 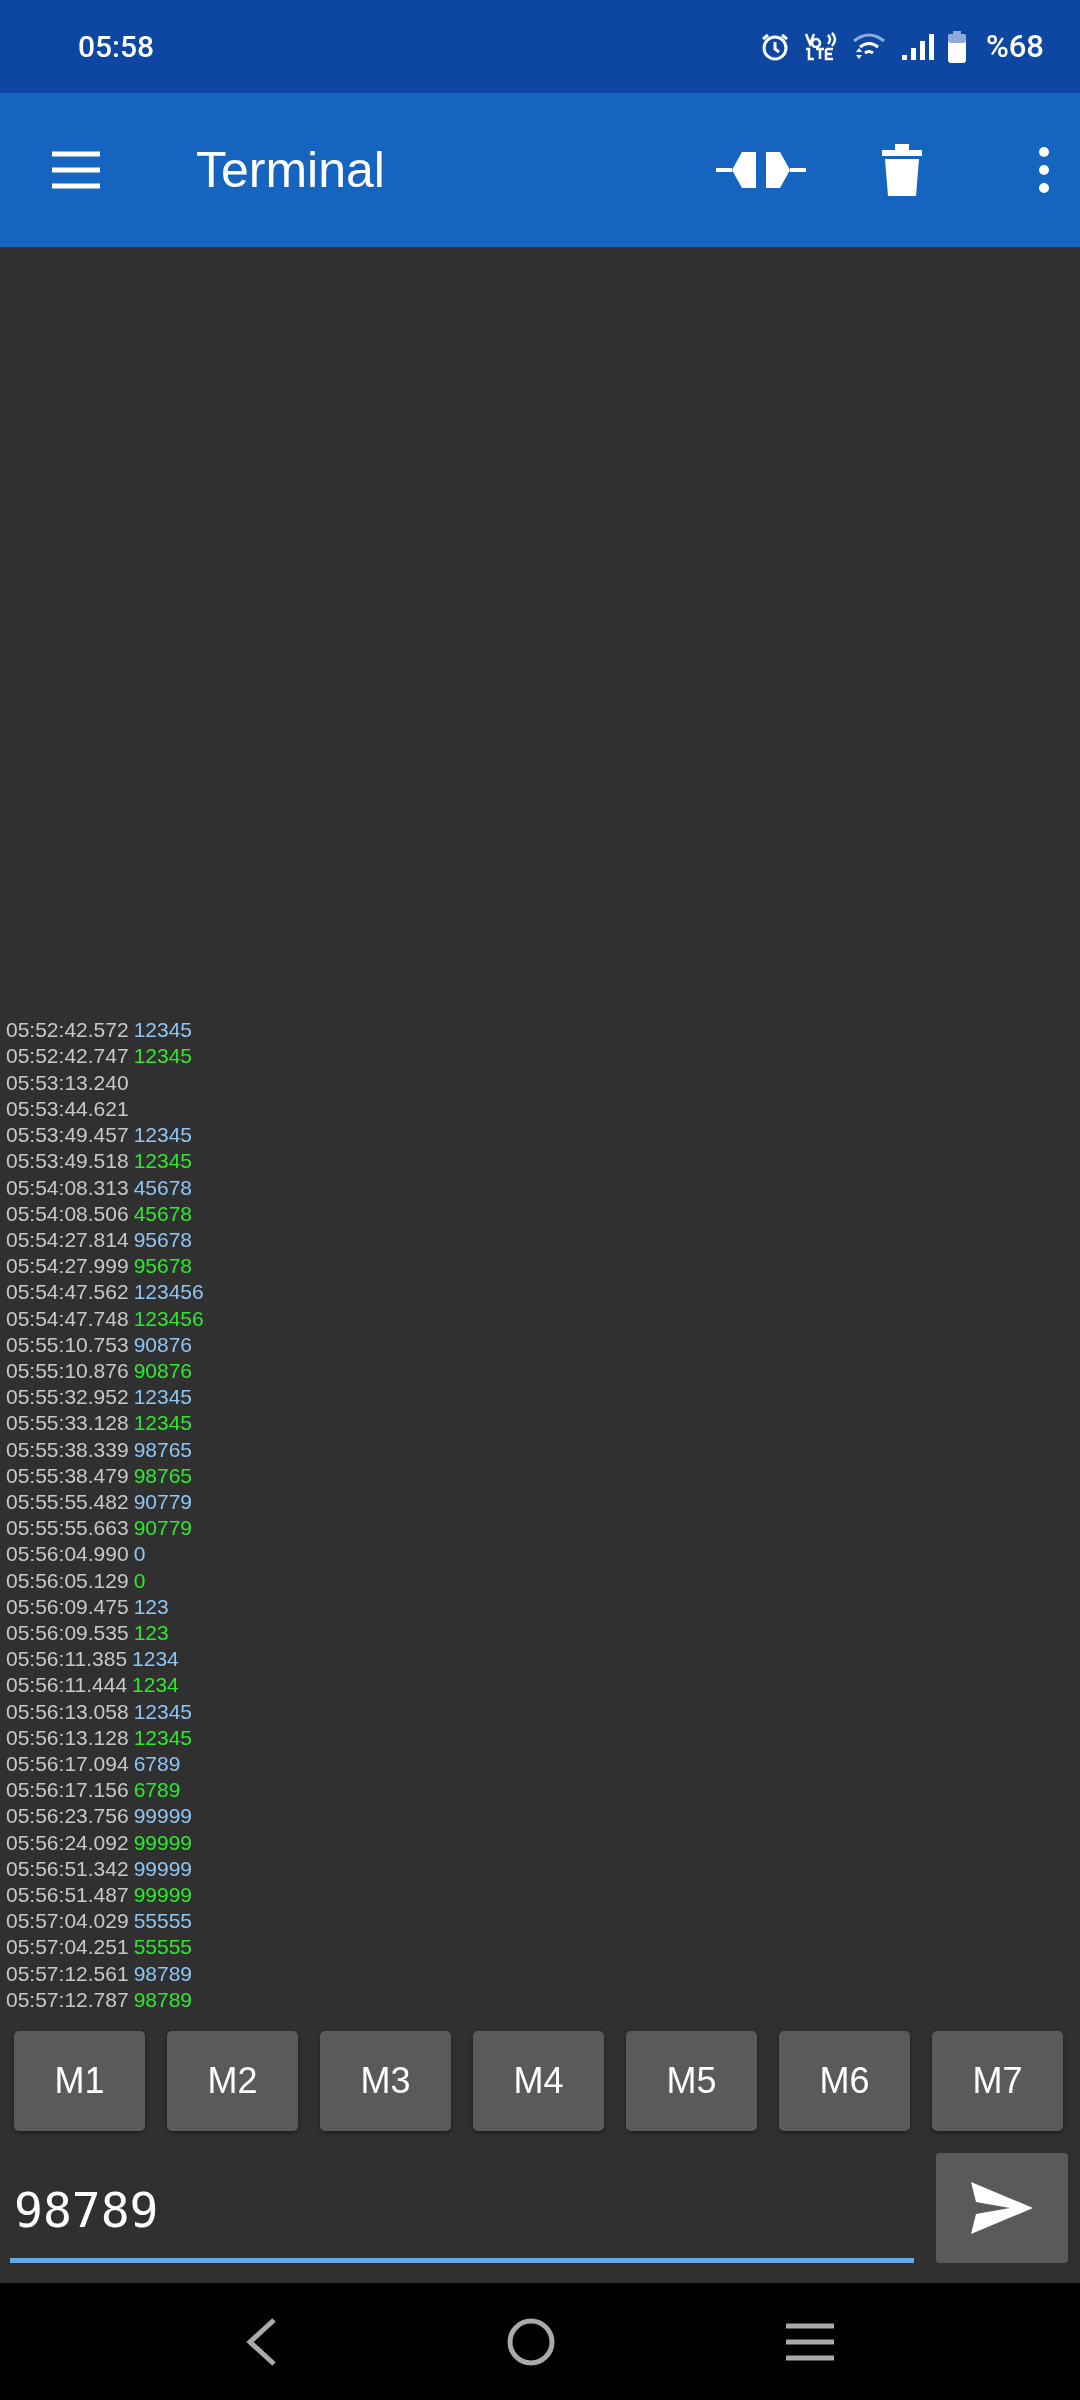 I want to click on log-timestamp: 05:53:49.518, so click(x=67, y=1161).